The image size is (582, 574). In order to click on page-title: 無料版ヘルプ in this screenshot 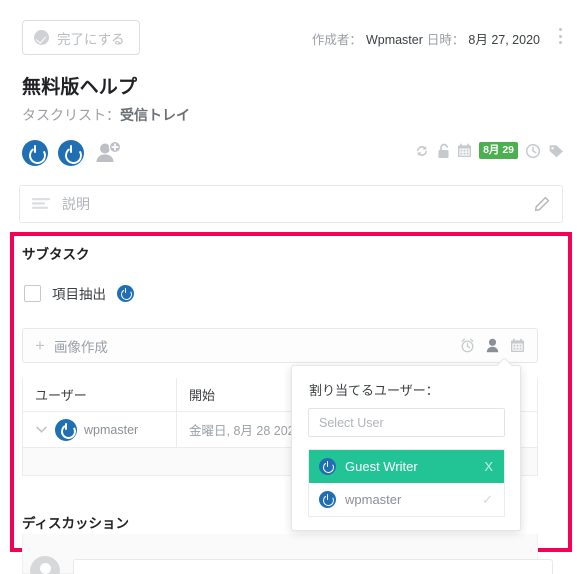, I will do `click(80, 87)`.